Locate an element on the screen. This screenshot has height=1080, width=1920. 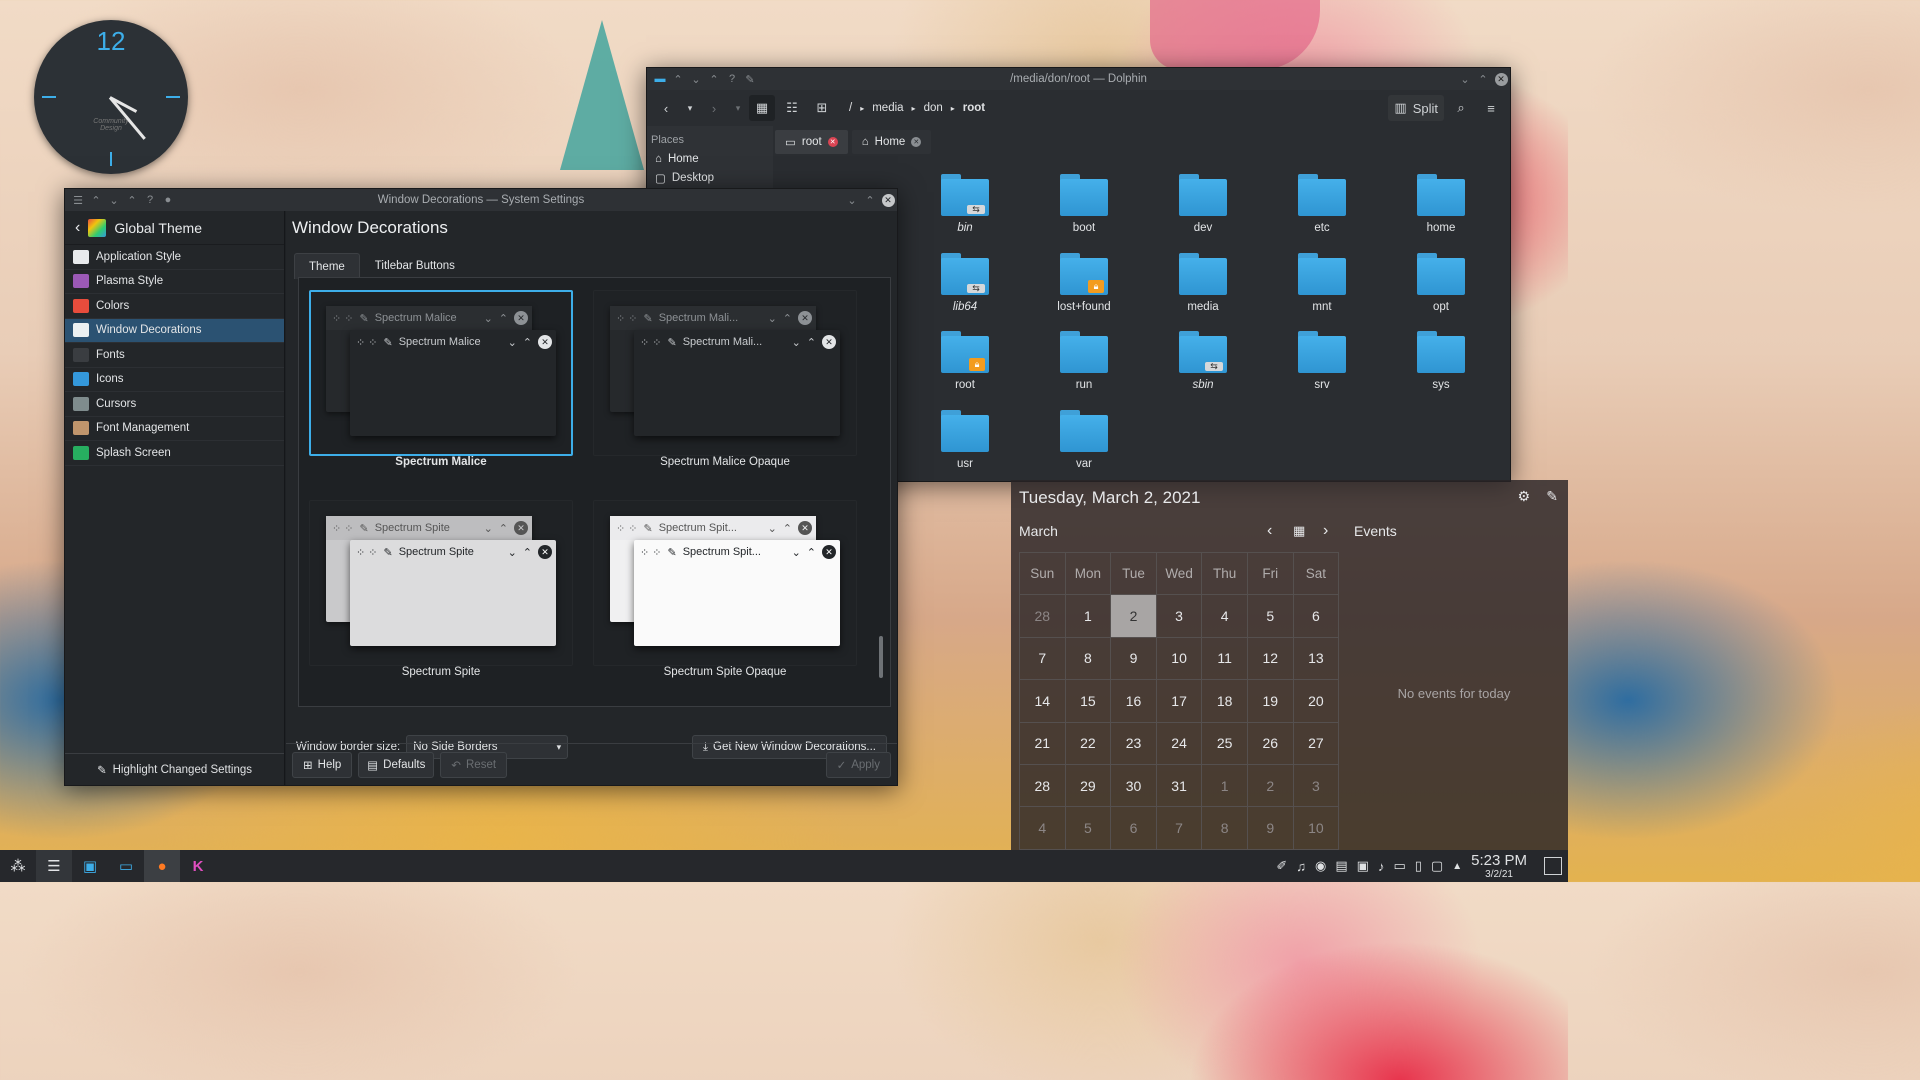
calendar-day: 12 is located at coordinates (1270, 659).